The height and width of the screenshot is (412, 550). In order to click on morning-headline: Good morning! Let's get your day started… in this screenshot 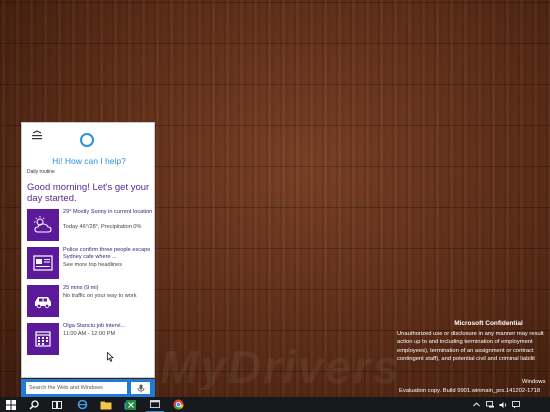, I will do `click(88, 193)`.